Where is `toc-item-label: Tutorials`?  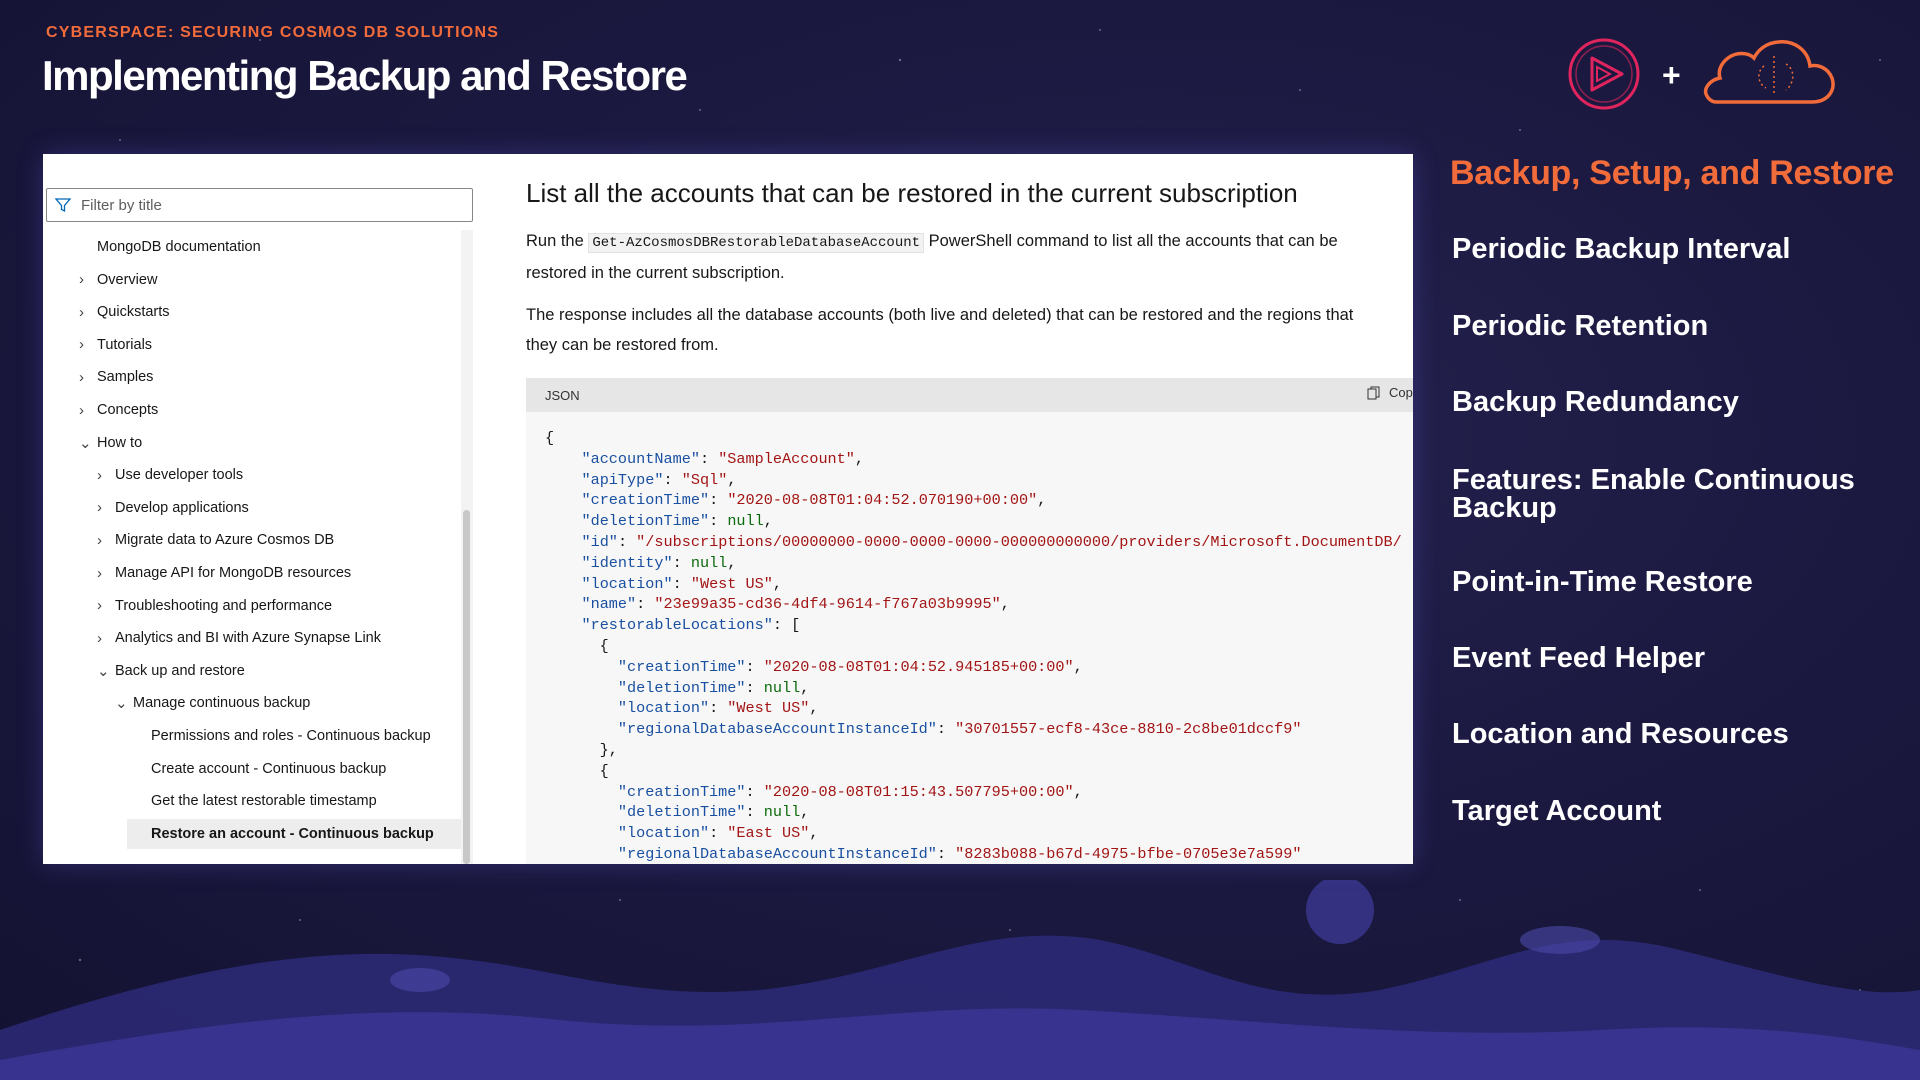 toc-item-label: Tutorials is located at coordinates (125, 344).